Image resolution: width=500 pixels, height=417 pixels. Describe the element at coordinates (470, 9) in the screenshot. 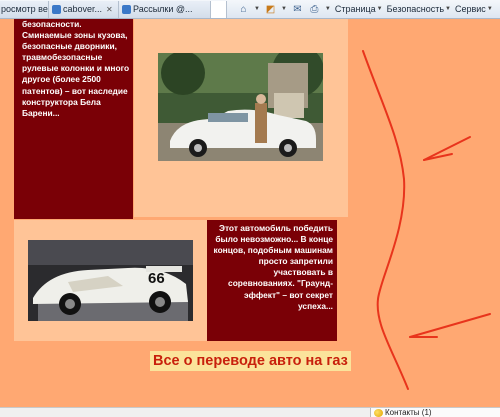

I see `service-menu-label: Сервис` at that location.